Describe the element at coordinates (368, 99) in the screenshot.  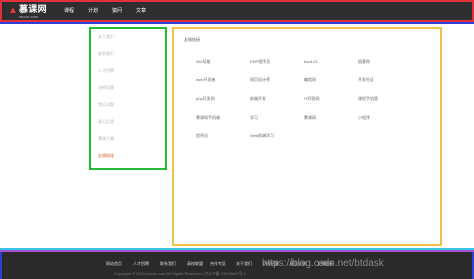
I see `friend-link: 课程手机版` at that location.